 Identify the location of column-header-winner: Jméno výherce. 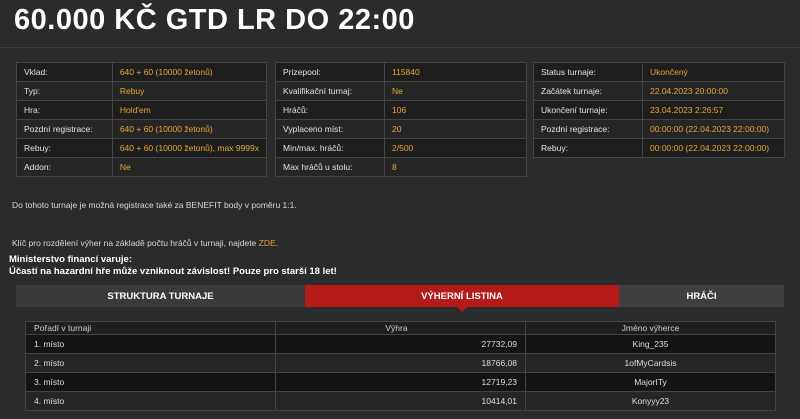
(650, 328).